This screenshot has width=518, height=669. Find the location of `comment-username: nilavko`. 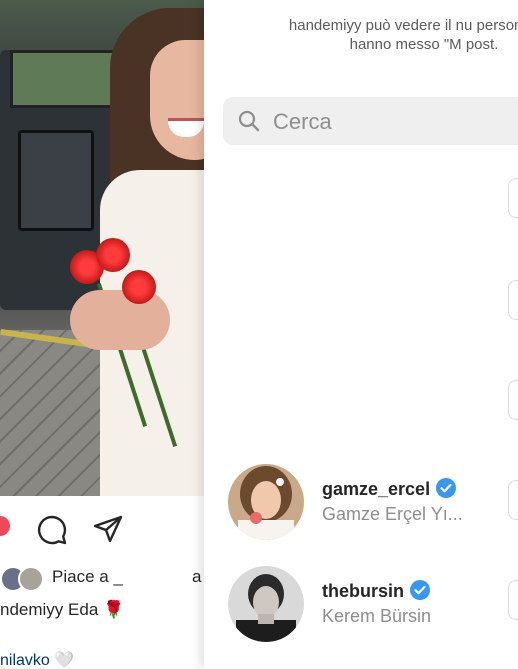

comment-username: nilavko is located at coordinates (25, 660).